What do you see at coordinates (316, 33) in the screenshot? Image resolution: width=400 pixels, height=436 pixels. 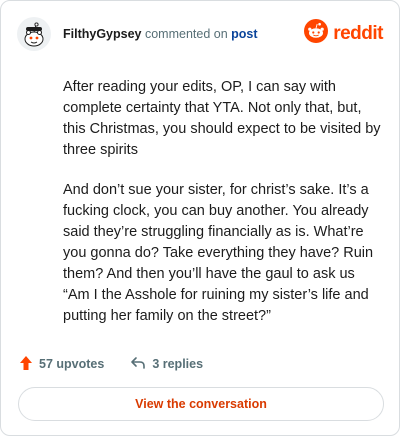 I see `reddit-logo-icon` at bounding box center [316, 33].